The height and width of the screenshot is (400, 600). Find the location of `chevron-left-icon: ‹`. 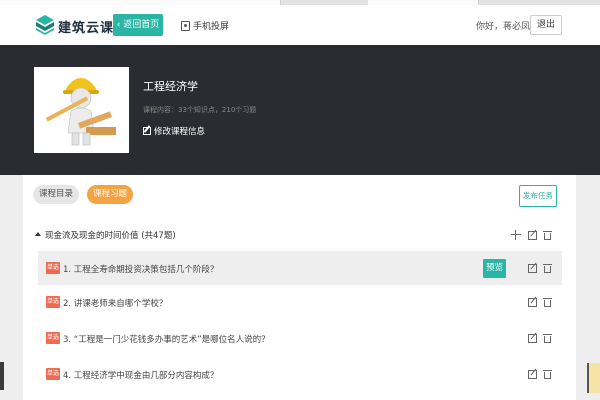

chevron-left-icon: ‹ is located at coordinates (118, 25).